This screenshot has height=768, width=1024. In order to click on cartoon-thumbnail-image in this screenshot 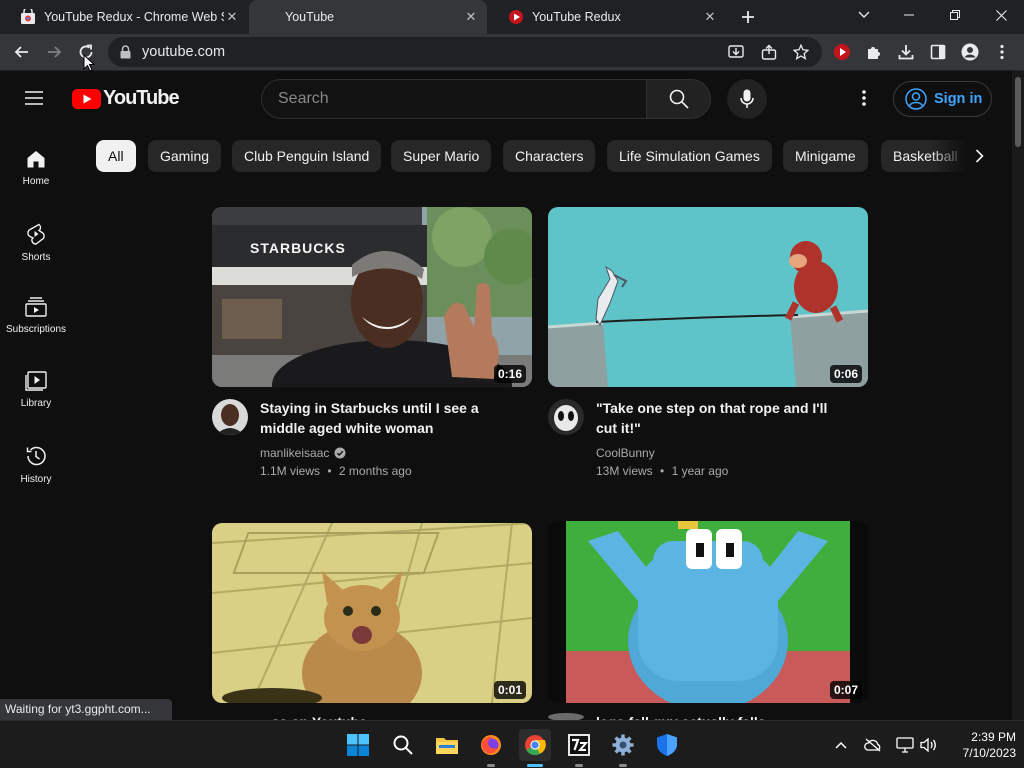, I will do `click(708, 297)`.